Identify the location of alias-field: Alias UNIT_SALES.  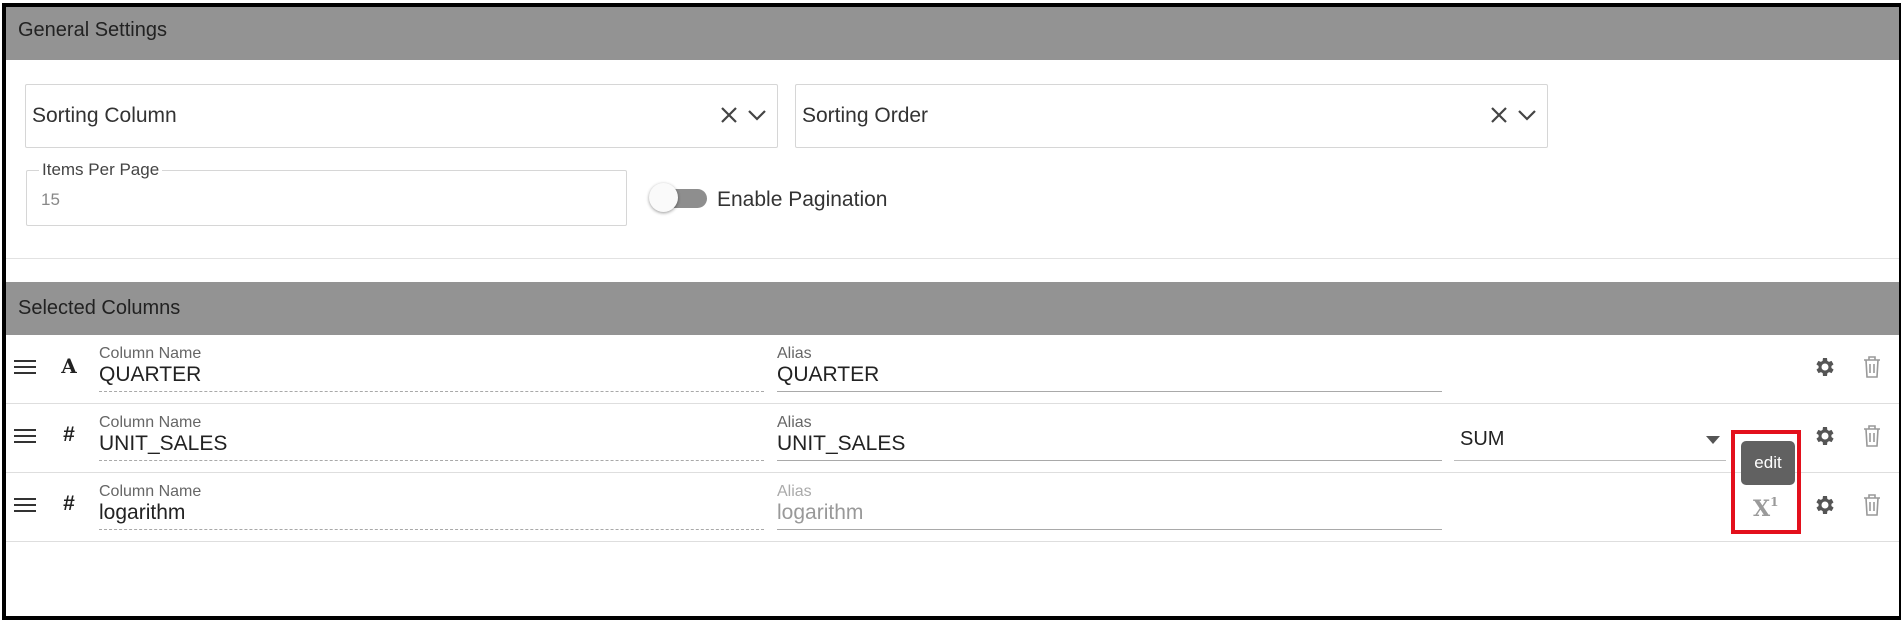
(1109, 437).